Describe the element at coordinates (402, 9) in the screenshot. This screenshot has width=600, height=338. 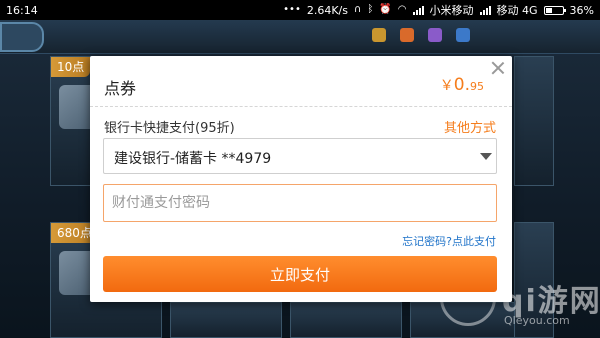
I see `wifi-icon: ◠` at that location.